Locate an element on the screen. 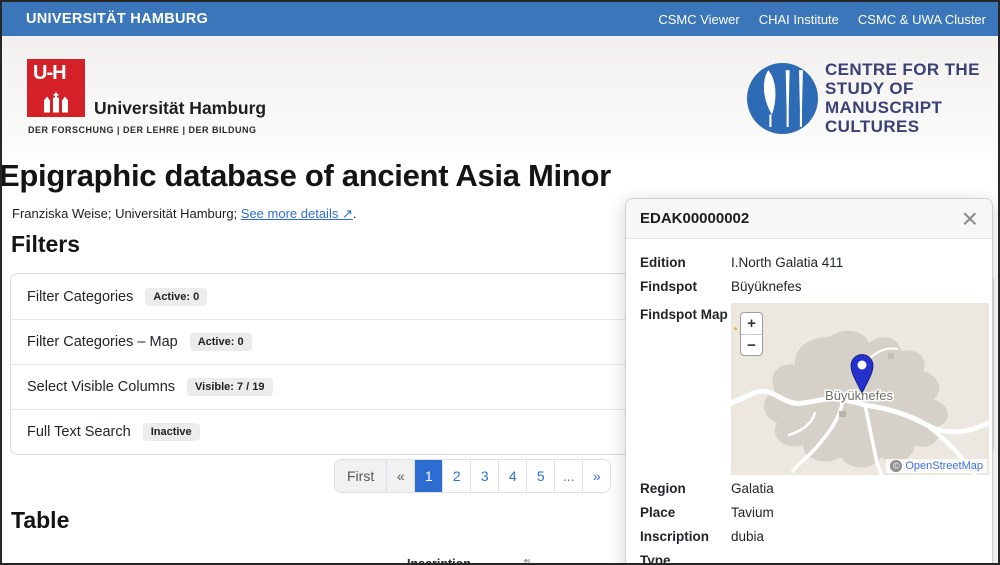 Image resolution: width=1000 pixels, height=565 pixels. csmc-logo is located at coordinates (782, 98).